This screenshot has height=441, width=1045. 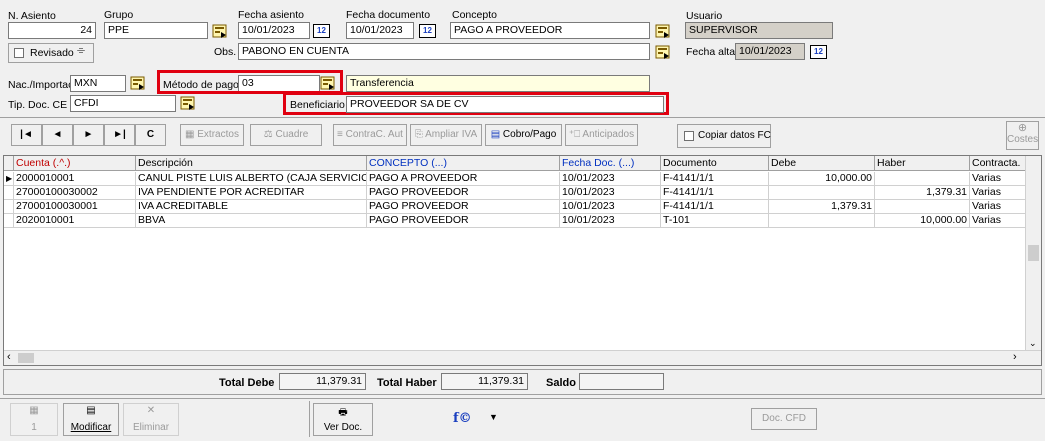 What do you see at coordinates (446, 135) in the screenshot?
I see `ampliar-iva-button: ⎘ Ampliar IVA` at bounding box center [446, 135].